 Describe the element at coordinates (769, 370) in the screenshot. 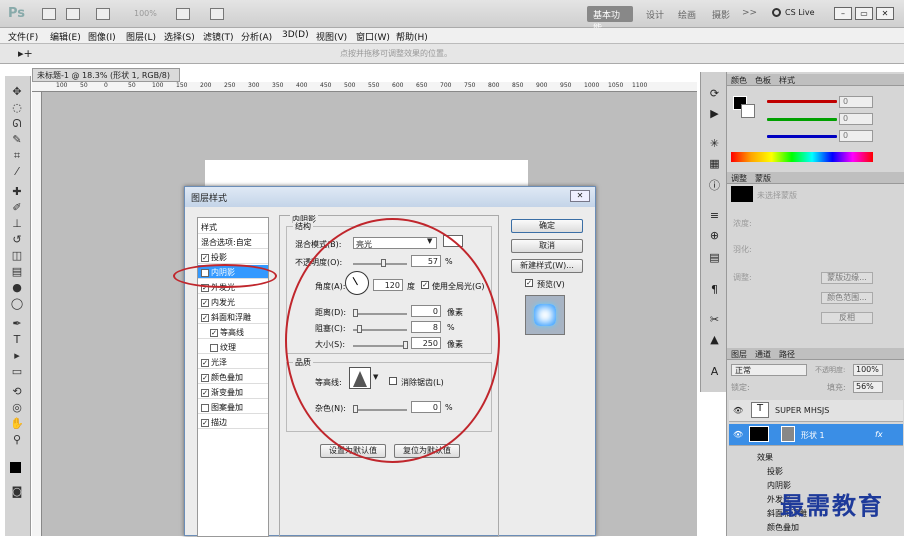

I see `blend-mode-select: 正常` at that location.